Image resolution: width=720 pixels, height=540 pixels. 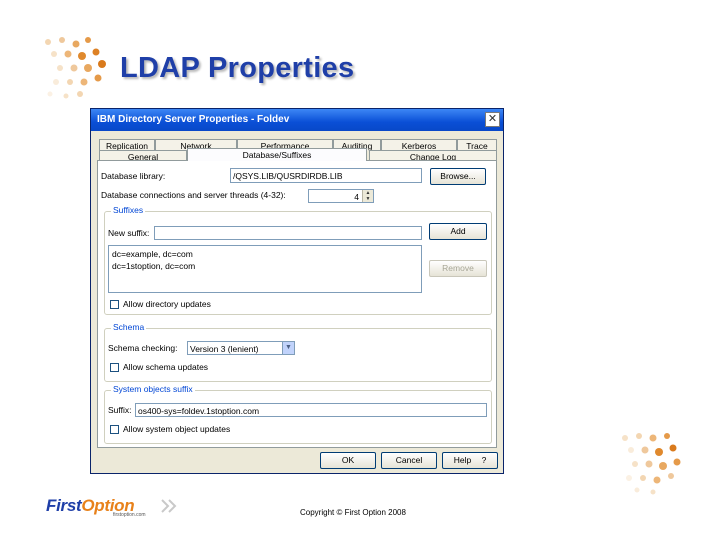 What do you see at coordinates (171, 508) in the screenshot?
I see `chevron-right-icon` at bounding box center [171, 508].